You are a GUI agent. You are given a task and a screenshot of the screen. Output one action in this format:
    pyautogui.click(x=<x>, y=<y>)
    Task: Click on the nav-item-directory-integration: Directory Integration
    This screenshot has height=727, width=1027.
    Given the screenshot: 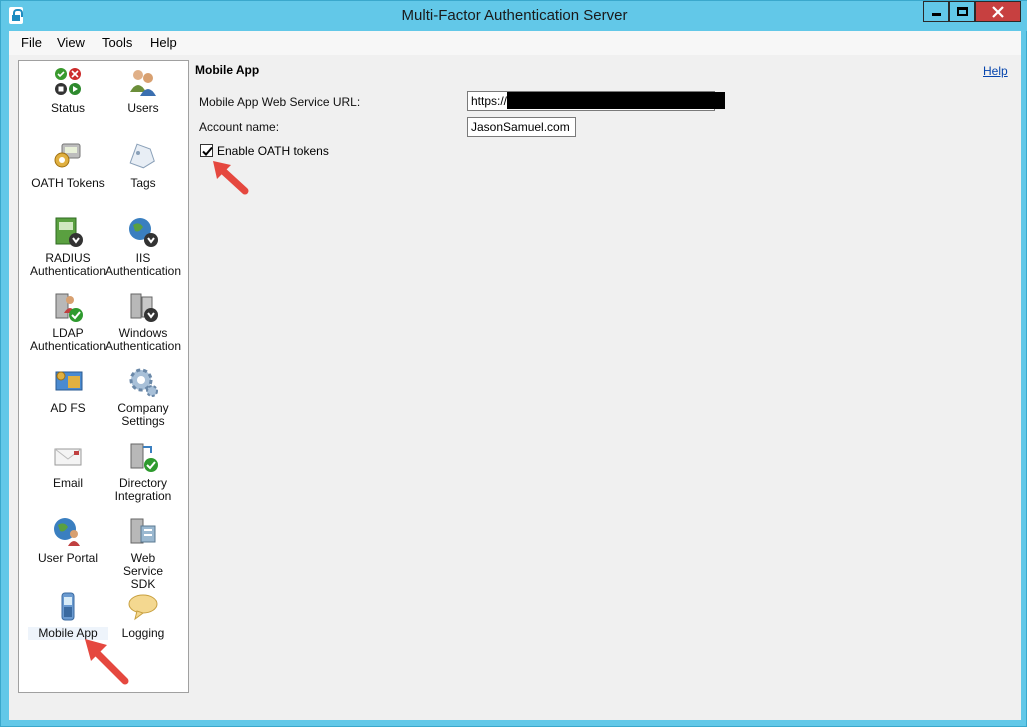 What is the action you would take?
    pyautogui.click(x=143, y=472)
    